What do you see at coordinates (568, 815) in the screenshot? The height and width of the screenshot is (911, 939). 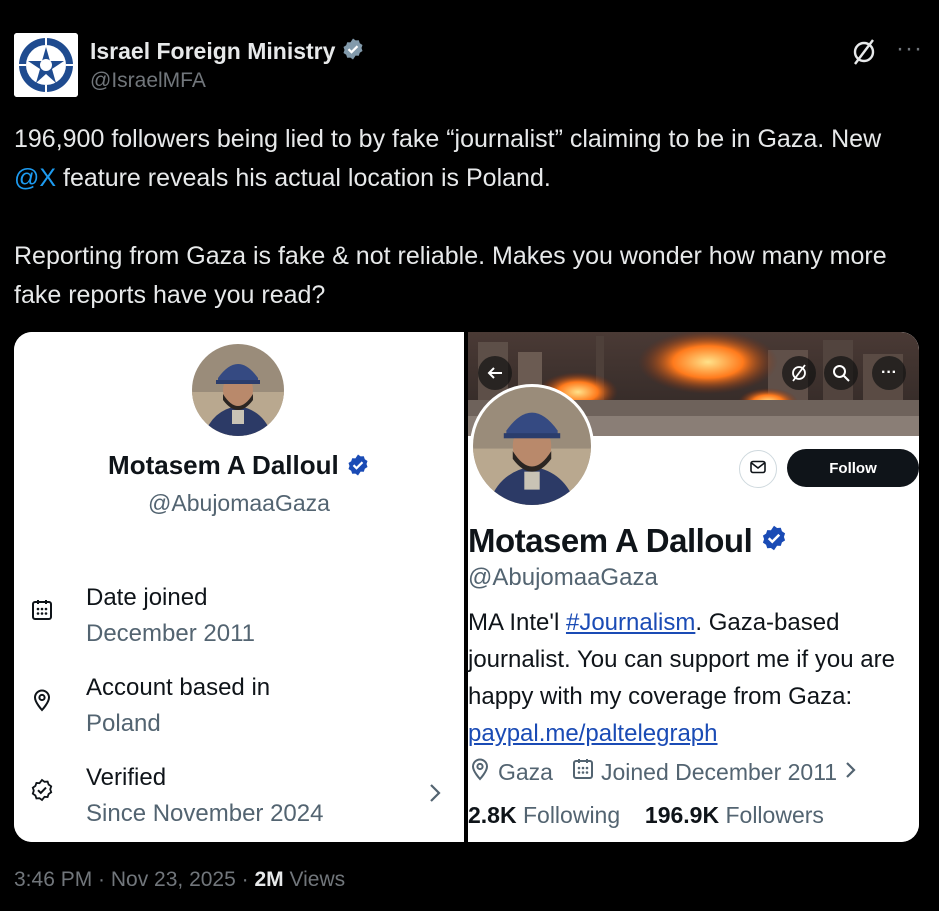 I see `following-label: Following` at bounding box center [568, 815].